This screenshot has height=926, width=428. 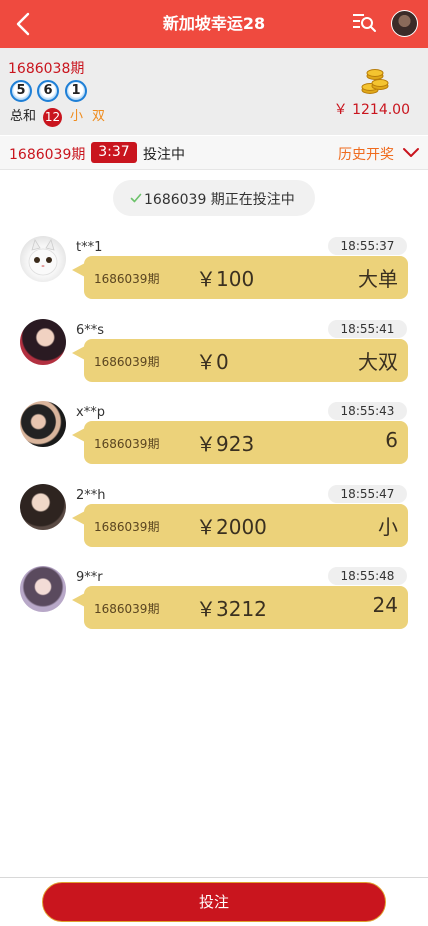 What do you see at coordinates (231, 609) in the screenshot?
I see `bet-amount: ￥3212` at bounding box center [231, 609].